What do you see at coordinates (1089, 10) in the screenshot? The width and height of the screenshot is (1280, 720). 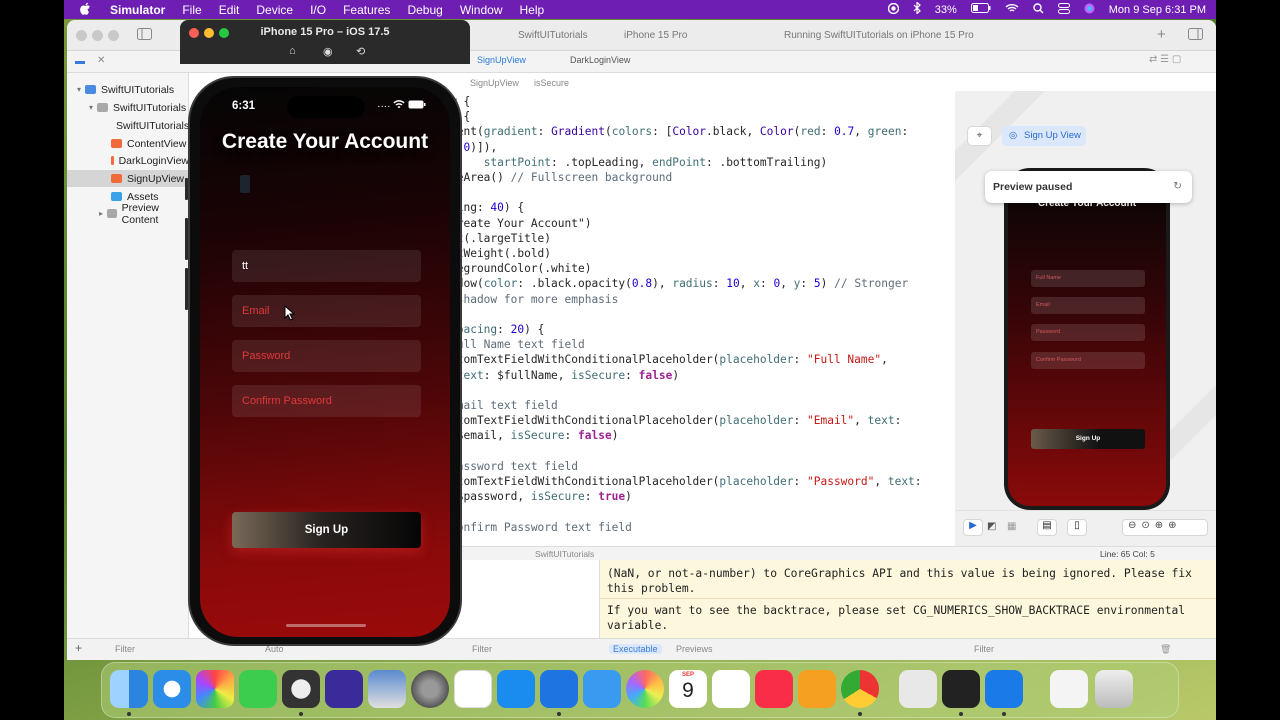 I see `siri-icon` at bounding box center [1089, 10].